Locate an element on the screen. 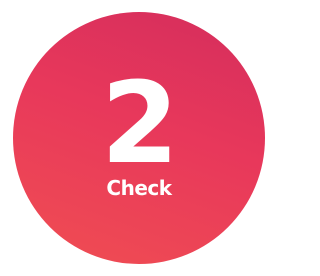 The image size is (320, 276). step-number: 2 is located at coordinates (140, 124).